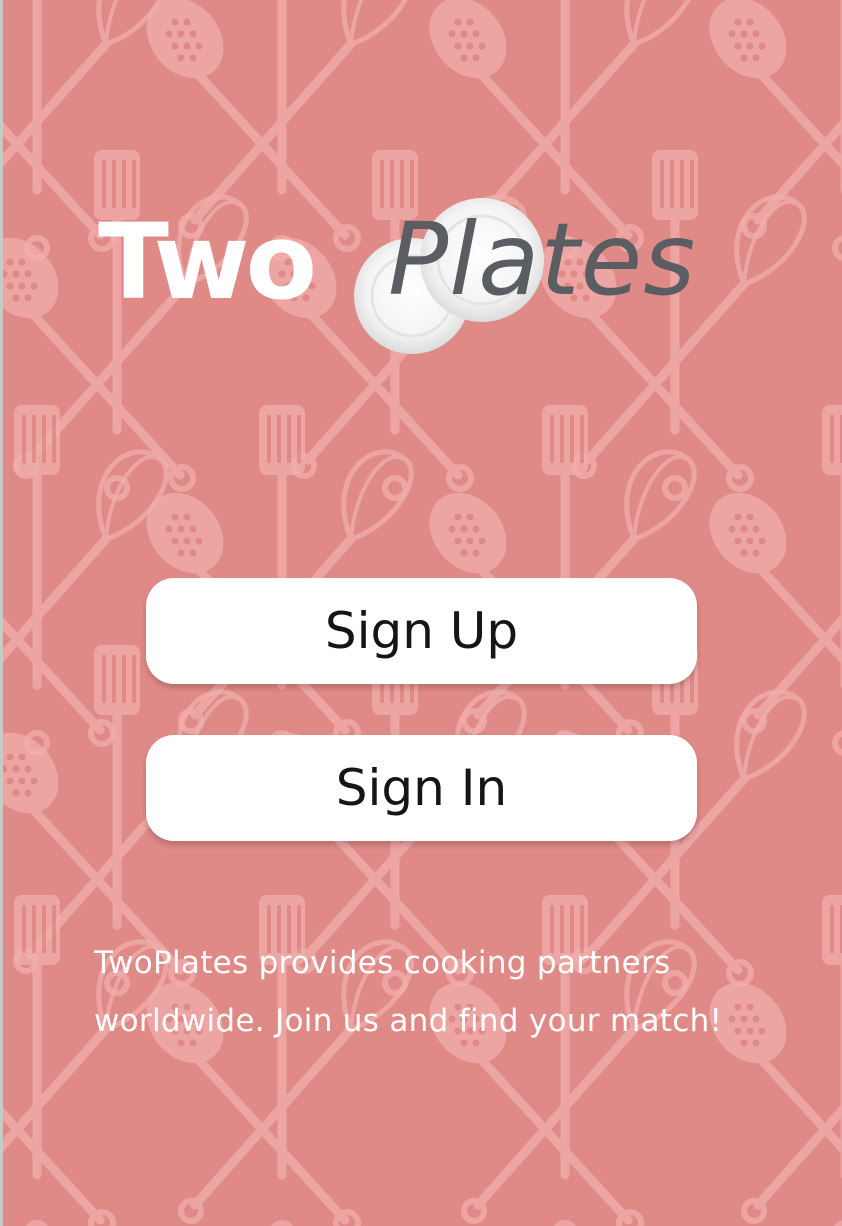  I want to click on sign-up-label: Sign Up, so click(421, 631).